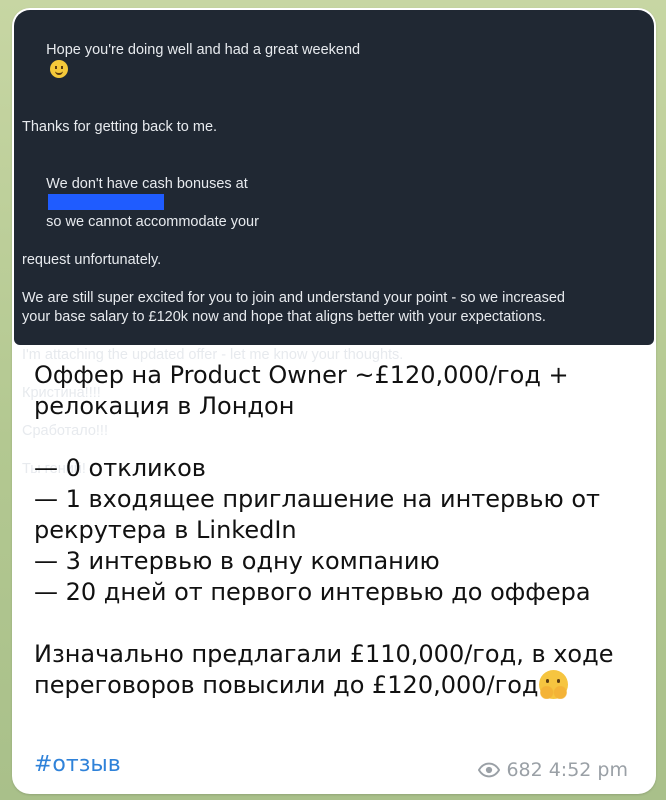 This screenshot has width=666, height=800. I want to click on email-bonus-prefix: We don't have cash bonuses at, so click(147, 184).